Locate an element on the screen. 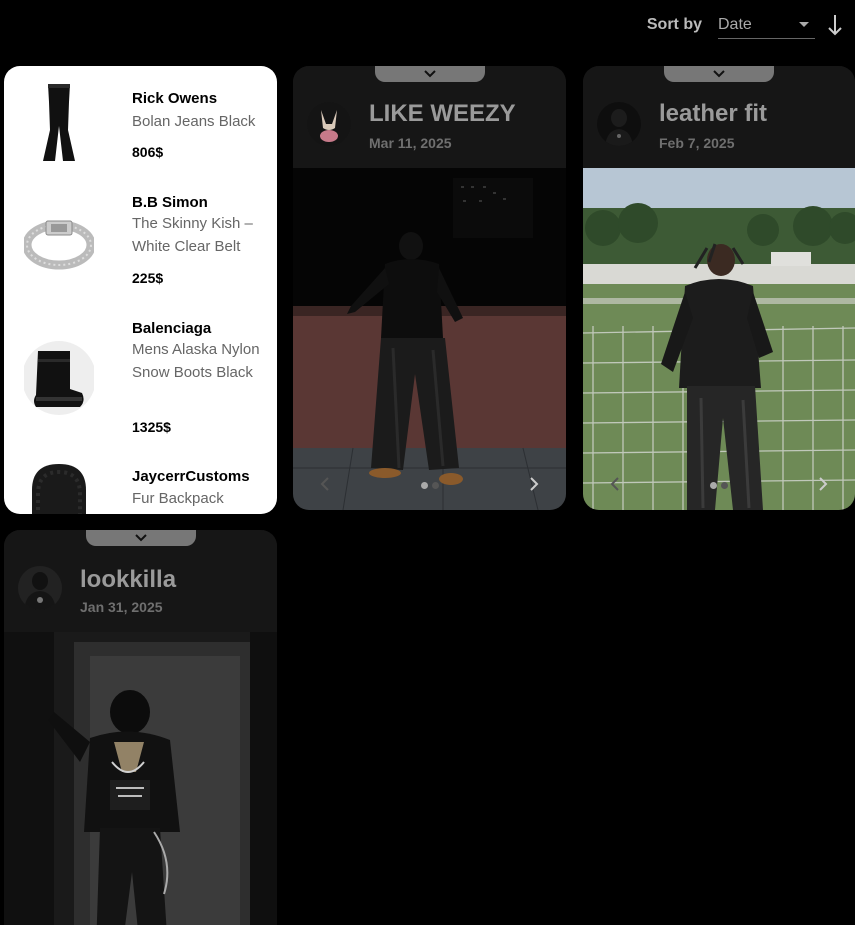  post-title: lookkilla is located at coordinates (128, 579).